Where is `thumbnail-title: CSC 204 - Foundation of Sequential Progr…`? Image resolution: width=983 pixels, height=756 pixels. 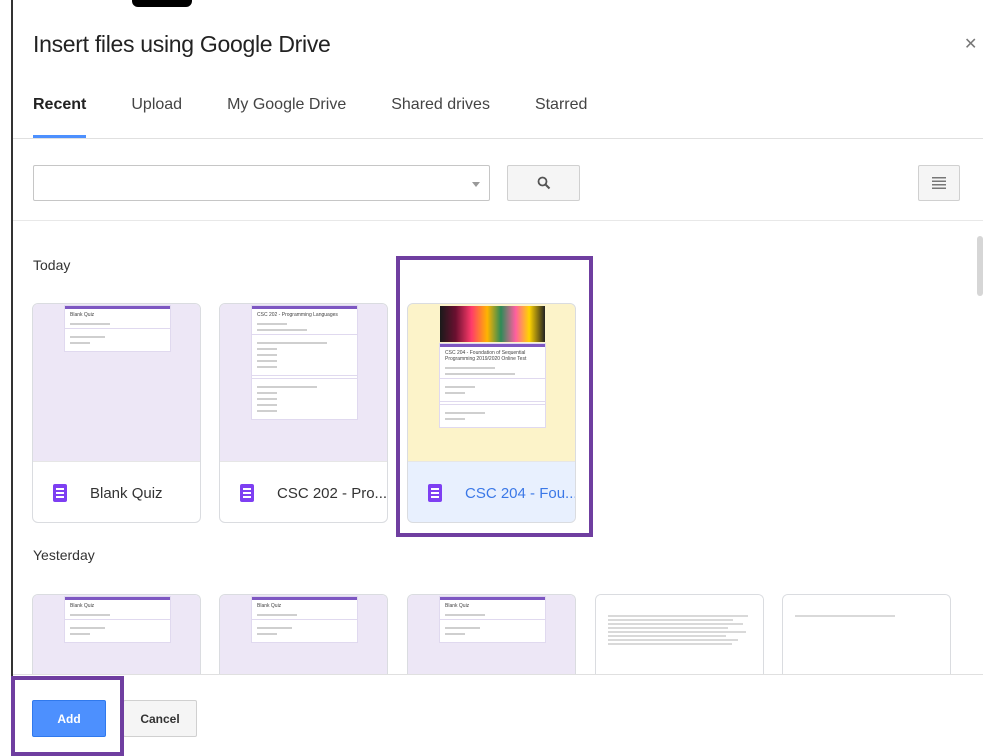 thumbnail-title: CSC 204 - Foundation of Sequential Progr… is located at coordinates (486, 356).